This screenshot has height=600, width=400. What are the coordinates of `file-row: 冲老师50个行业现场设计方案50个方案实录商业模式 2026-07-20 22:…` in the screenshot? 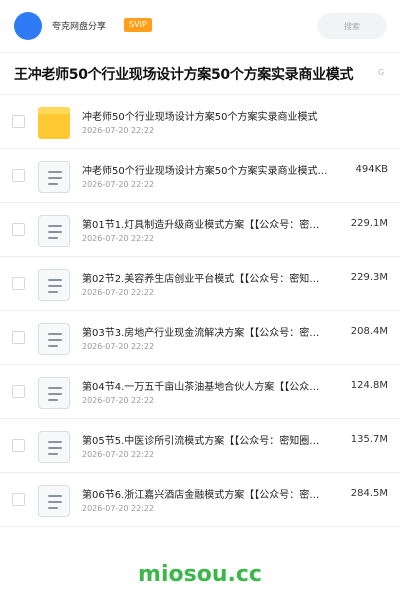 It's located at (200, 122).